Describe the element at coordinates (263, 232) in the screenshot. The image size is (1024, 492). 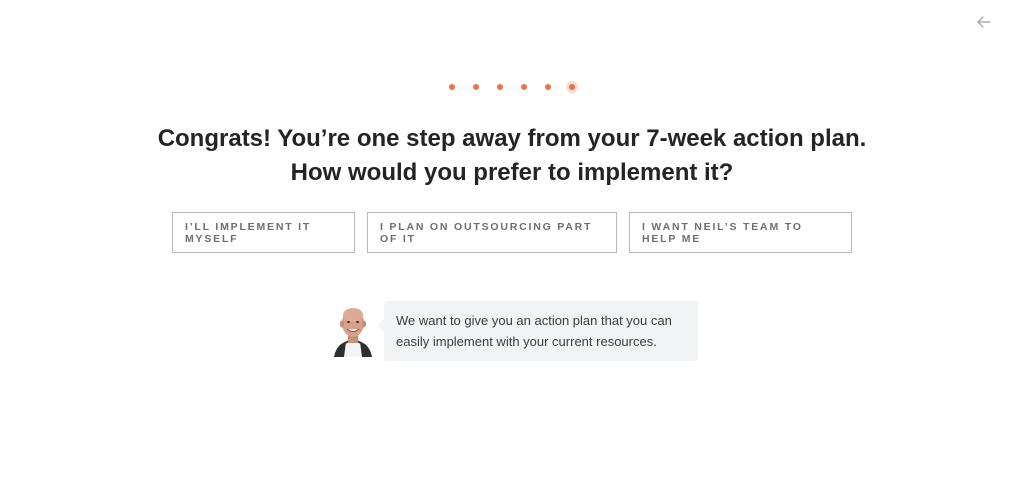
I see `option-implement-myself-button: I’ll implement it myself` at that location.